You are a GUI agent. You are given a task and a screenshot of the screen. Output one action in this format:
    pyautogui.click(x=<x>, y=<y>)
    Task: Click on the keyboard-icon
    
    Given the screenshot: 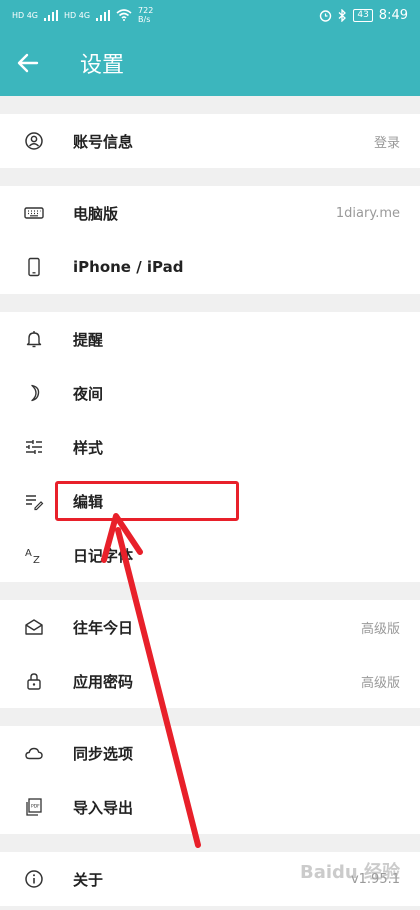 What is the action you would take?
    pyautogui.click(x=34, y=213)
    